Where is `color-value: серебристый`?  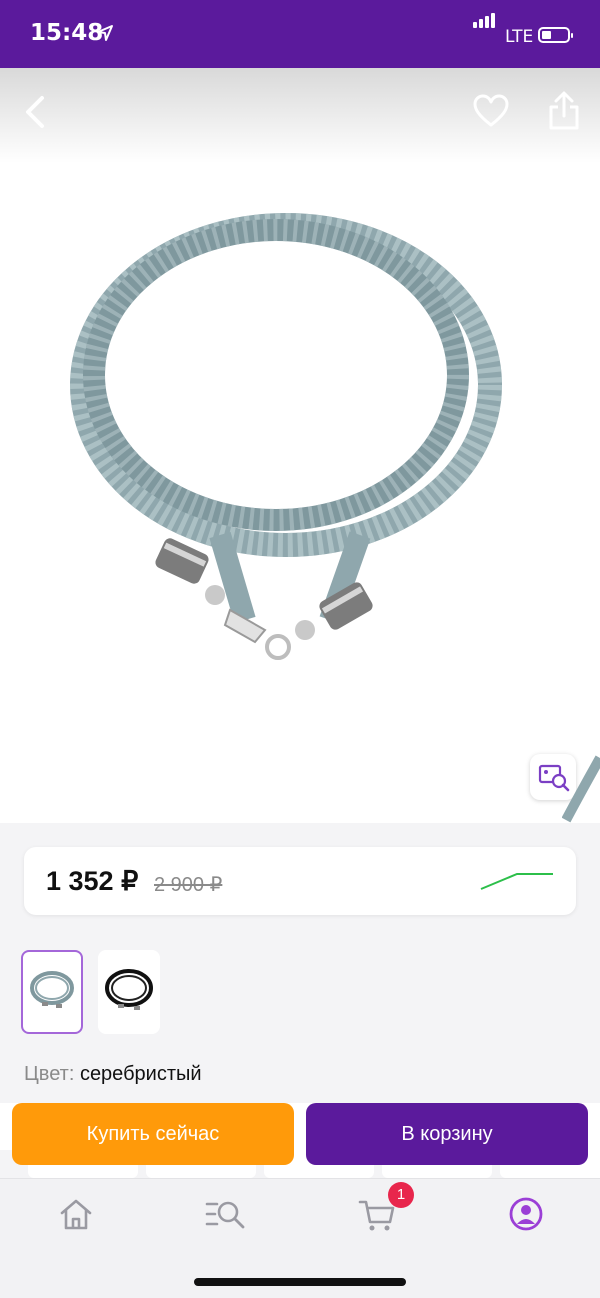 color-value: серебристый is located at coordinates (140, 1074).